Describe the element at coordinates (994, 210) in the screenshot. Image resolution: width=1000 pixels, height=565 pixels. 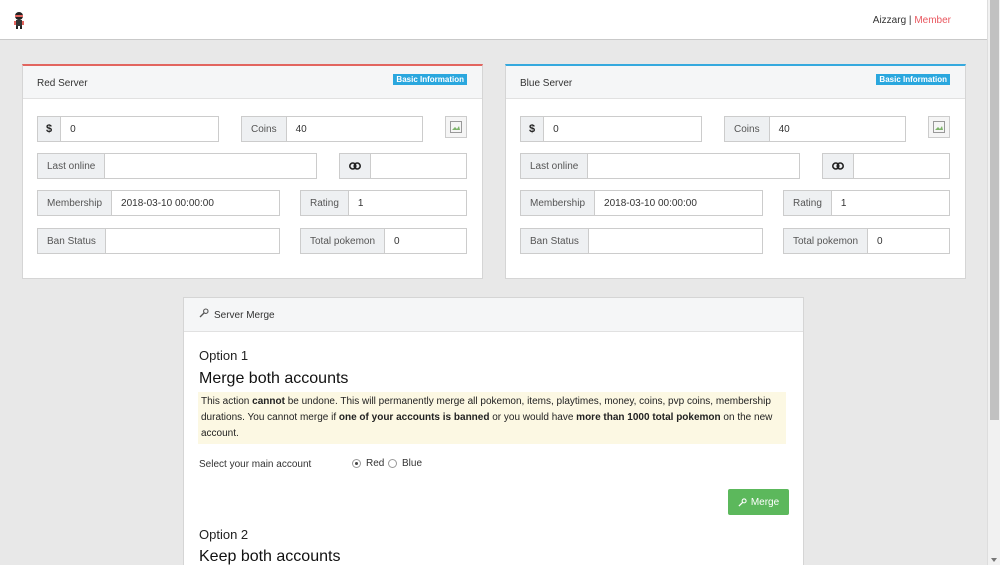
I see `scrollbar-thumb` at that location.